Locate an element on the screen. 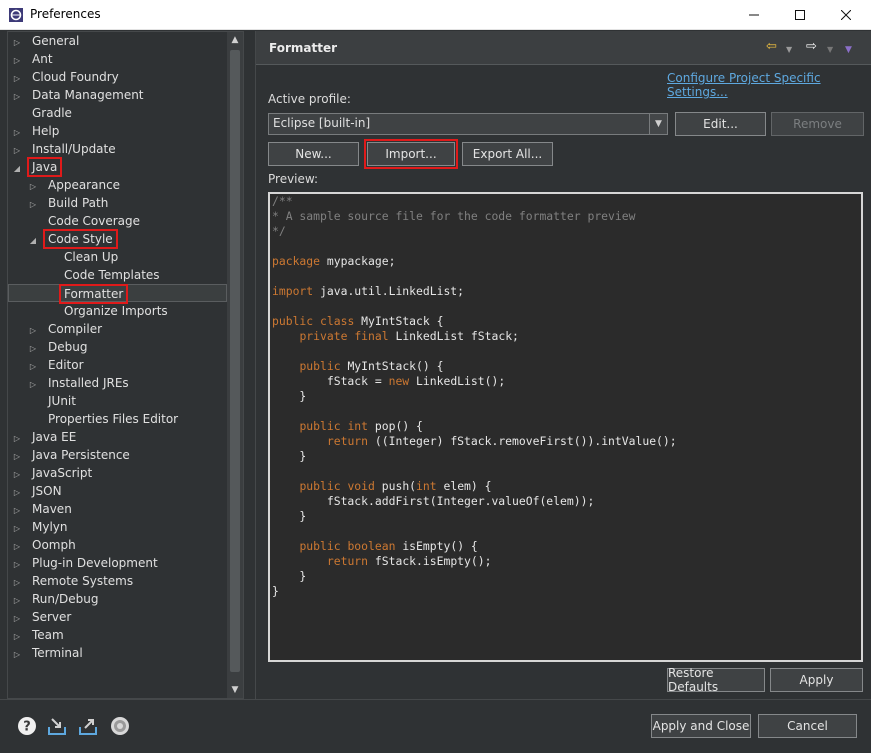 Image resolution: width=871 pixels, height=753 pixels. apply-button: Apply is located at coordinates (816, 680).